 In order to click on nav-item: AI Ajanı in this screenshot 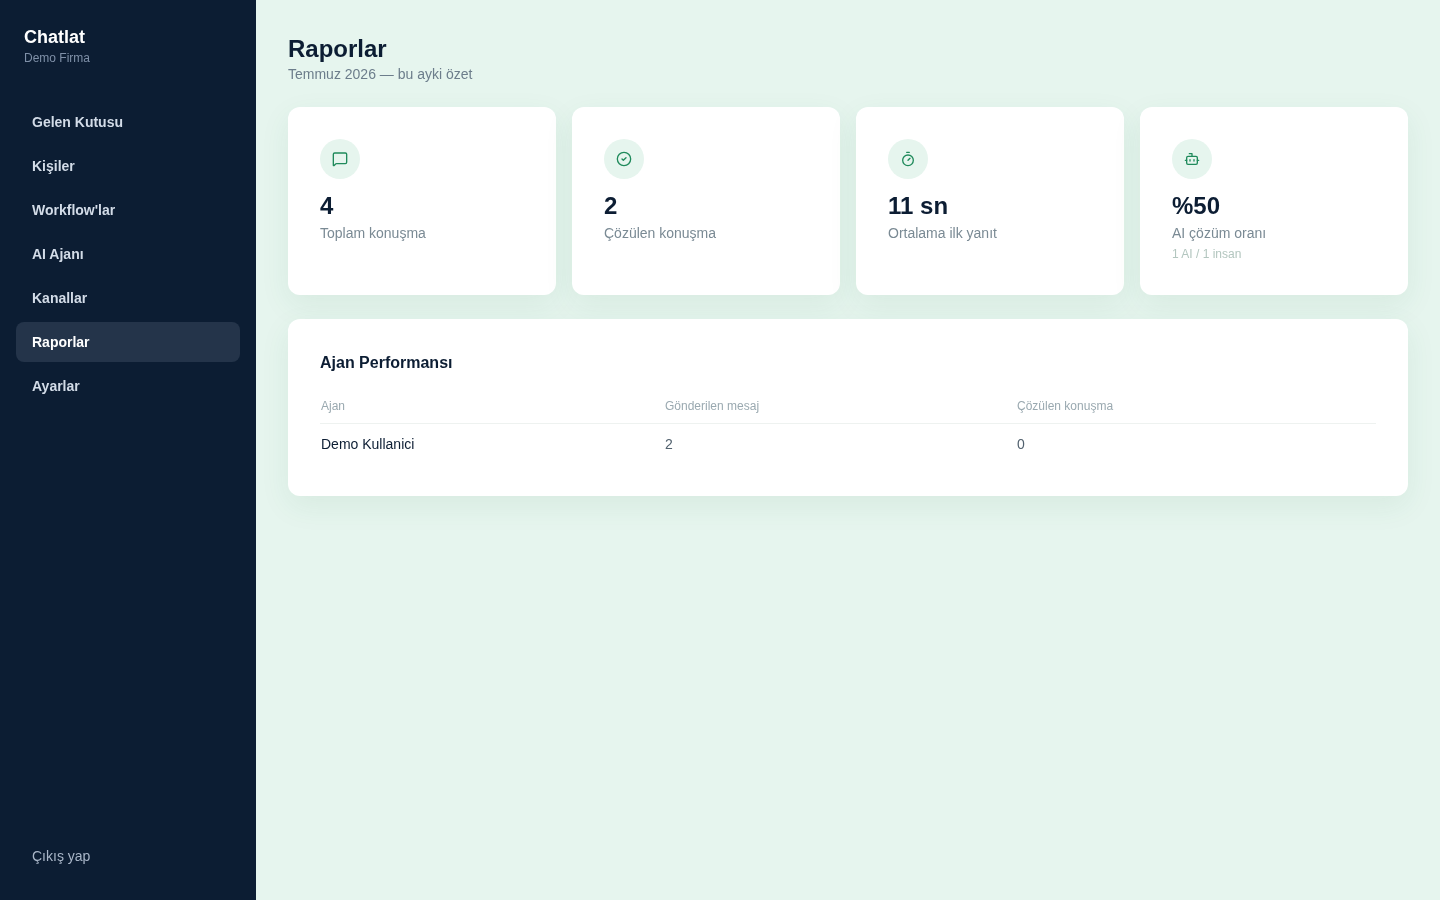, I will do `click(128, 254)`.